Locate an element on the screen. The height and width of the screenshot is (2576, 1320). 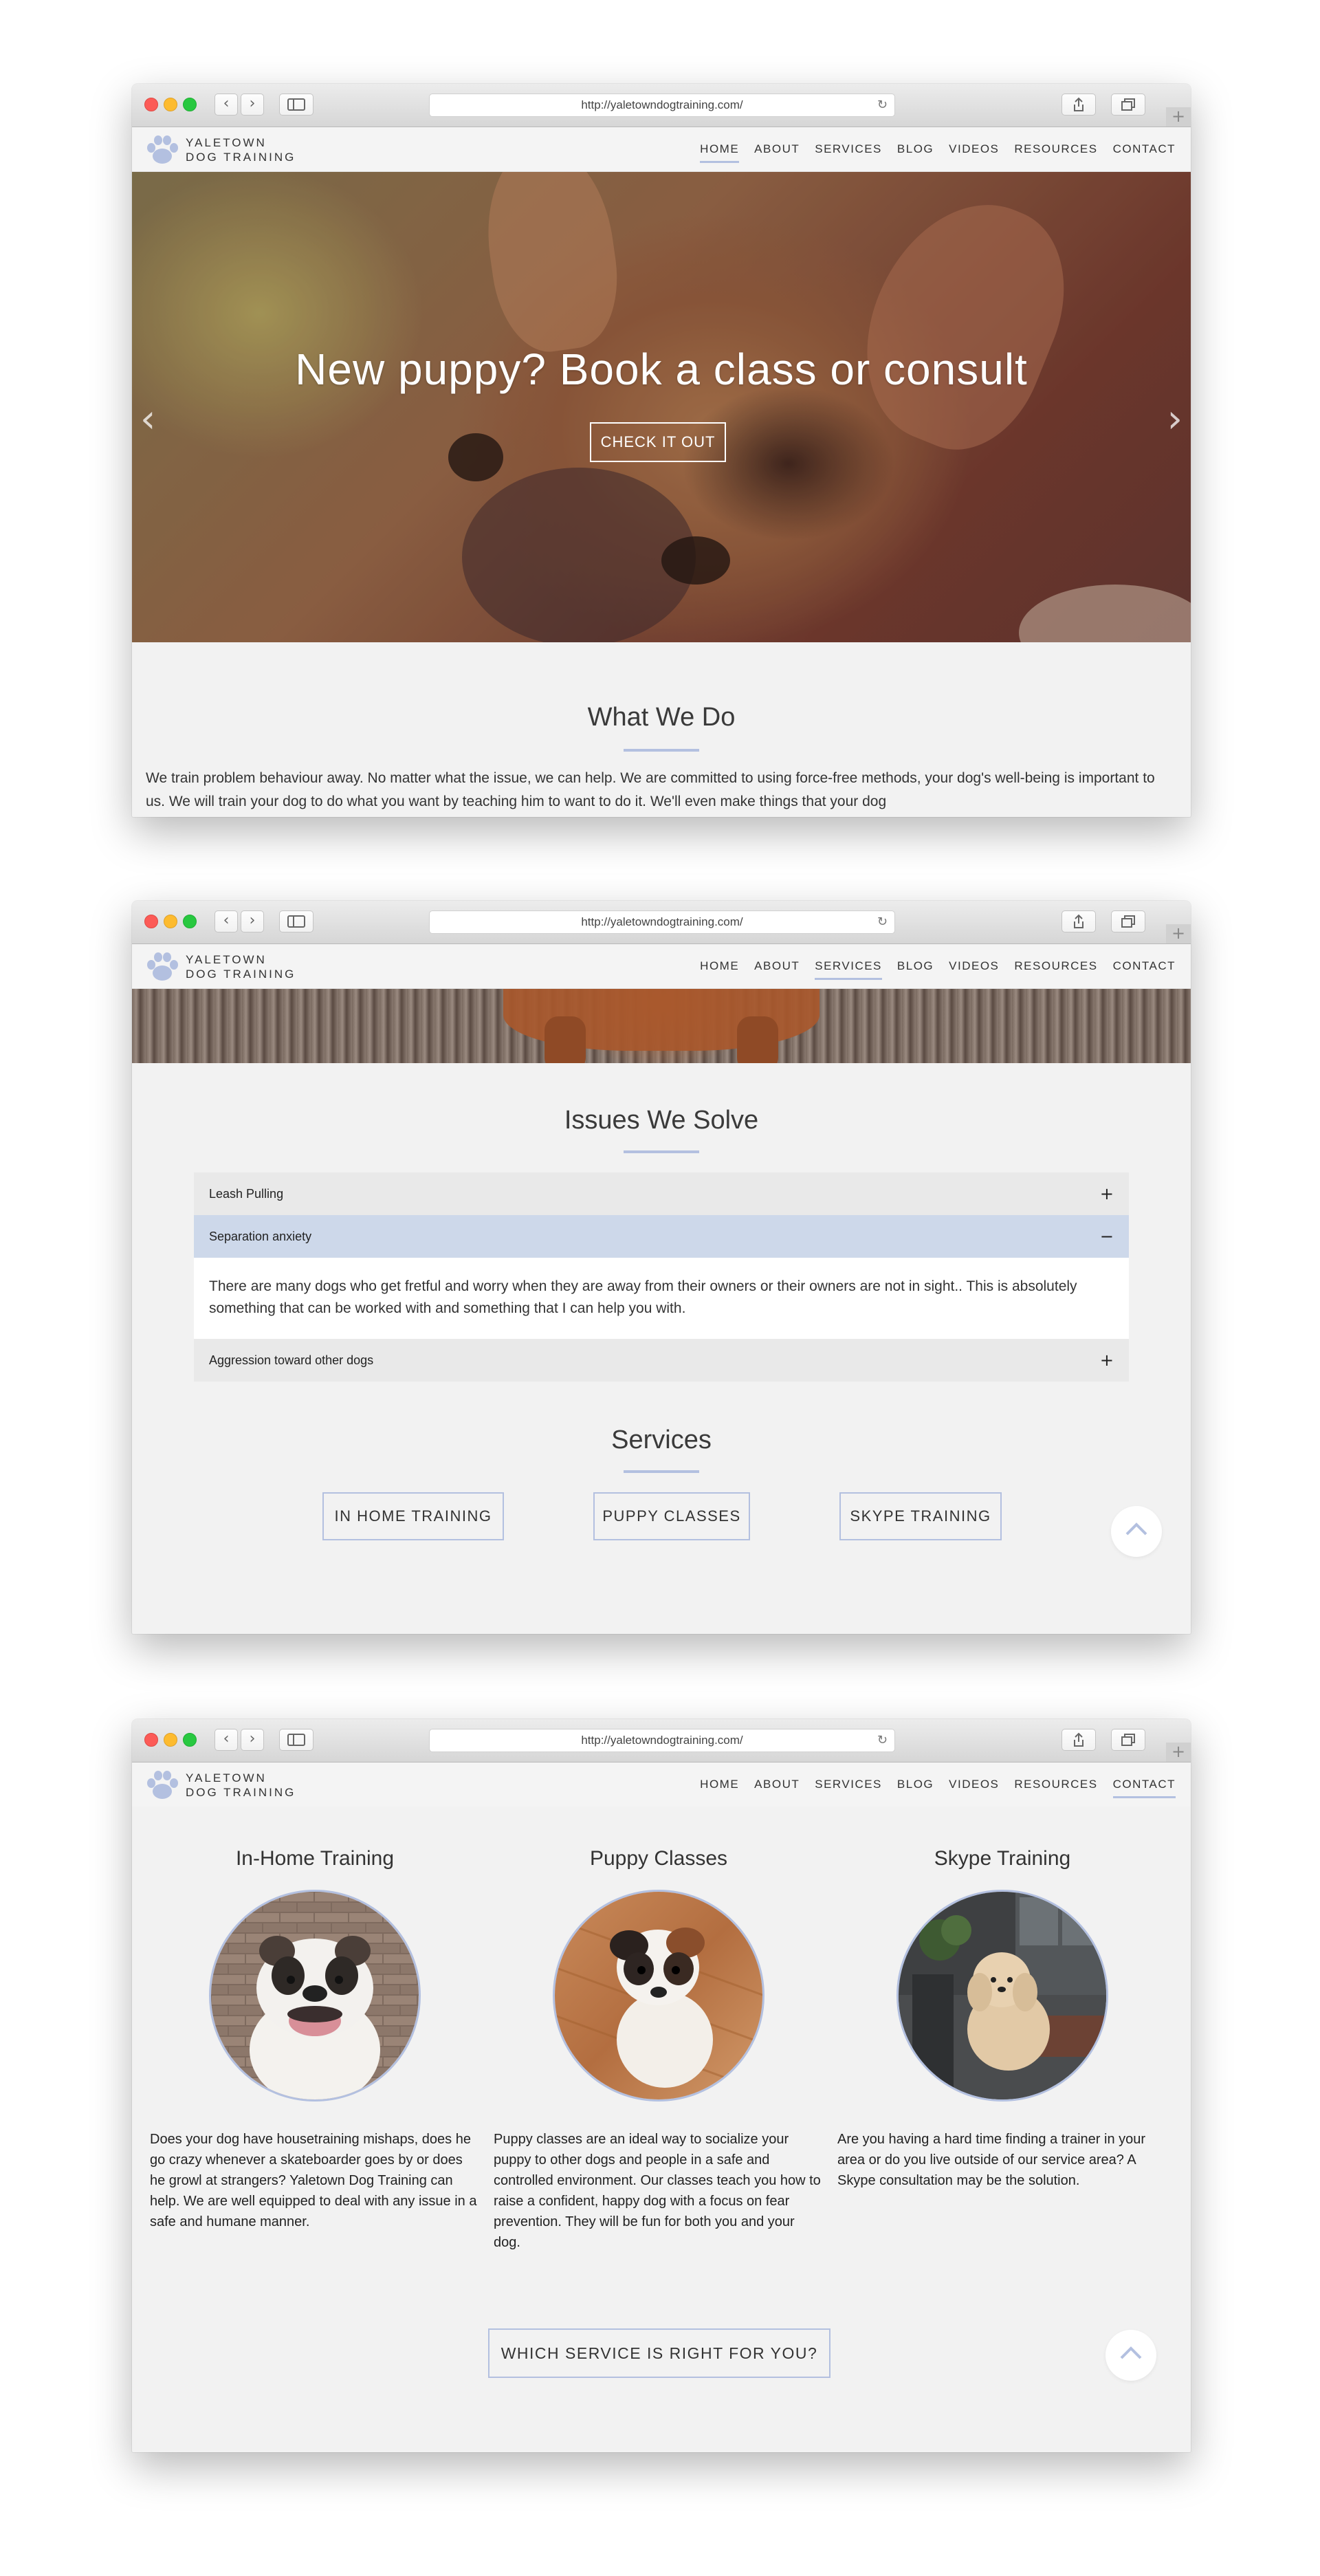
slider-next-icon: › is located at coordinates (1174, 419).